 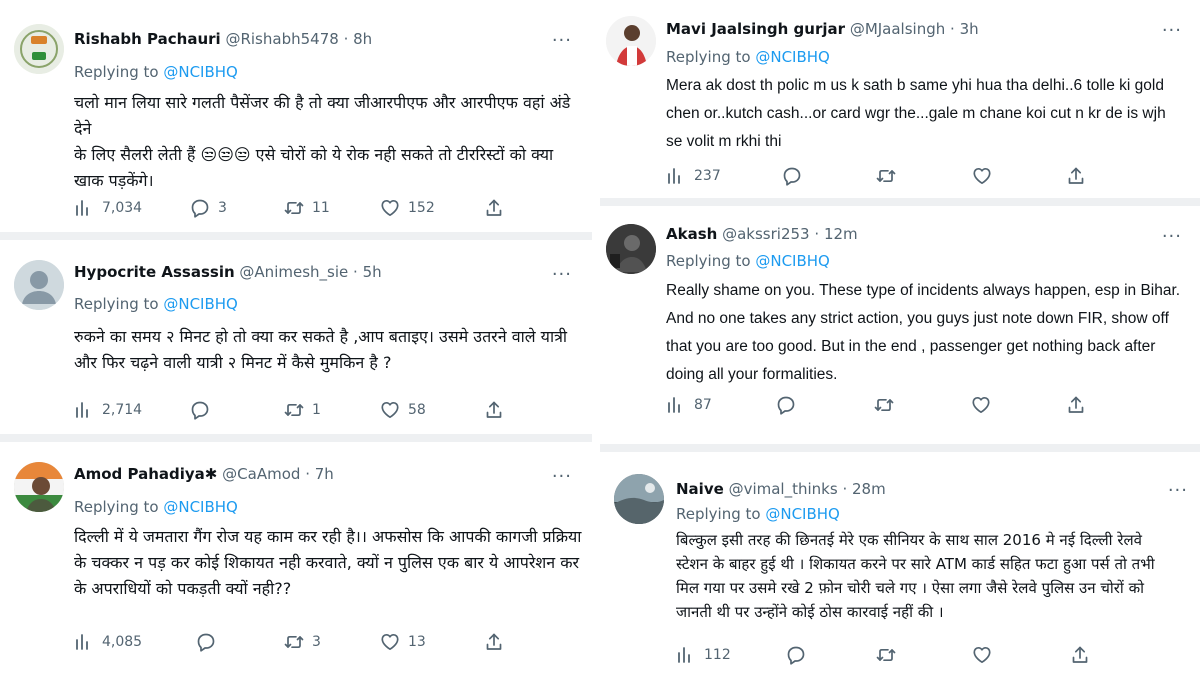 I want to click on views-button: 7,034, so click(x=108, y=208).